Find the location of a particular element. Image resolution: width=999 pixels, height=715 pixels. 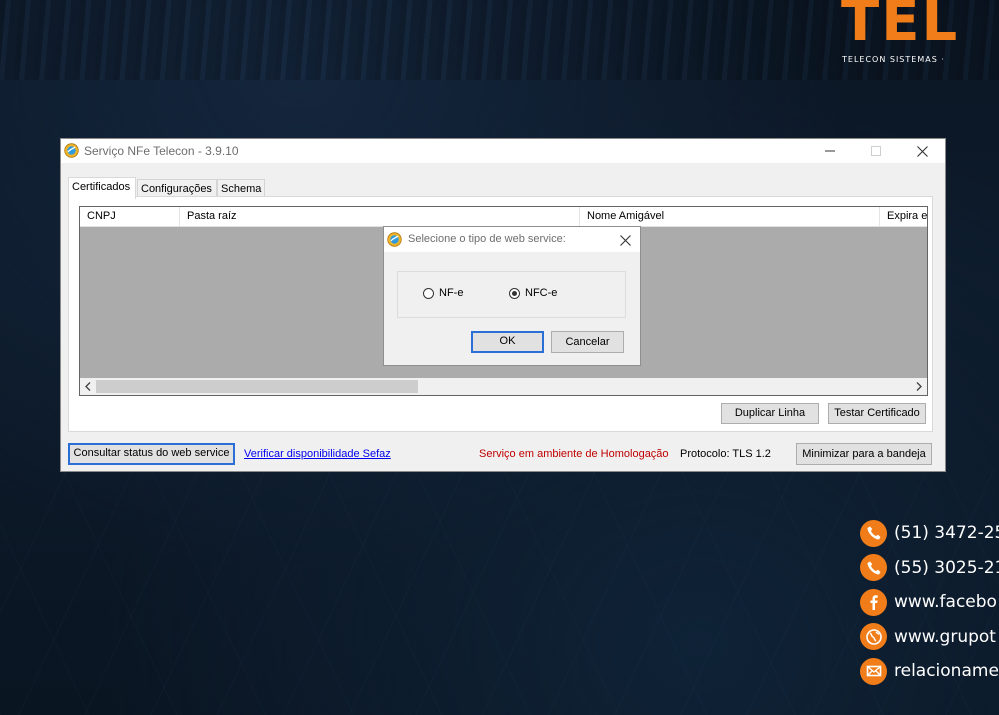

dialog-title-bar: Selecione o tipo de web service: is located at coordinates (512, 239).